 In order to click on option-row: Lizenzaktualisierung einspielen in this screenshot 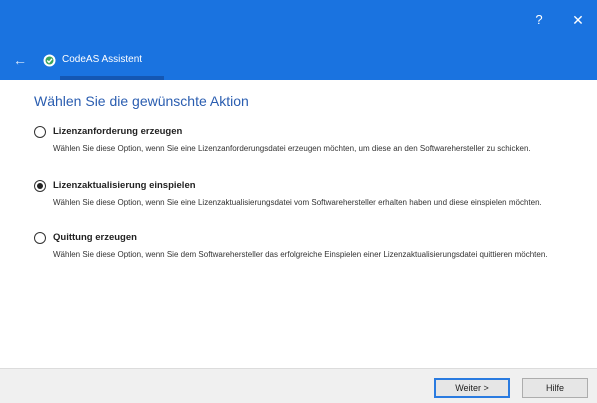, I will do `click(309, 186)`.